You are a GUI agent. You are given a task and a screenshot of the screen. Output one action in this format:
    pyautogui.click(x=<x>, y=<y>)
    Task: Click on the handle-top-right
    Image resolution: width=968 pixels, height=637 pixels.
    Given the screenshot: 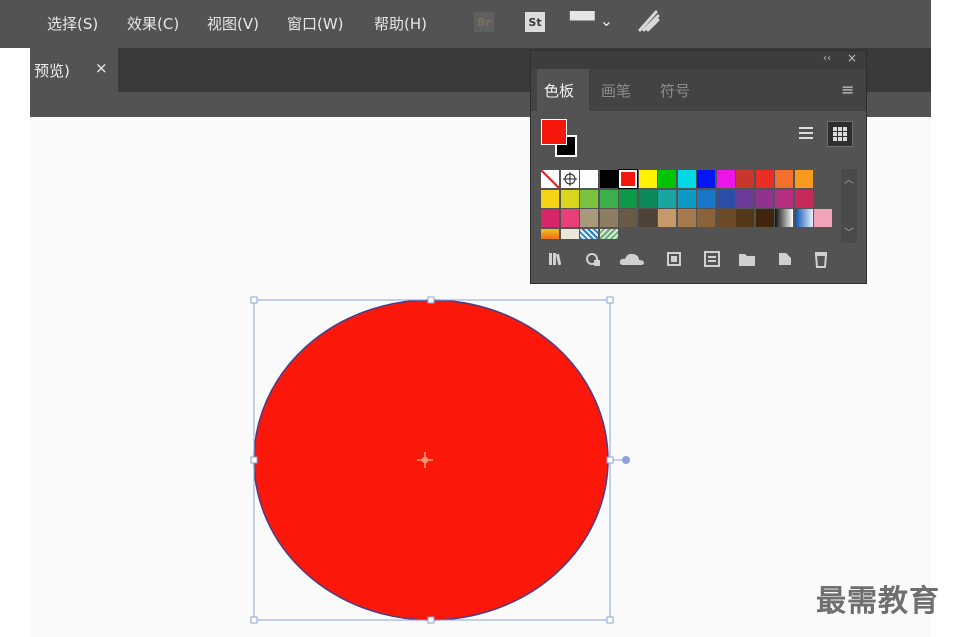 What is the action you would take?
    pyautogui.click(x=610, y=300)
    